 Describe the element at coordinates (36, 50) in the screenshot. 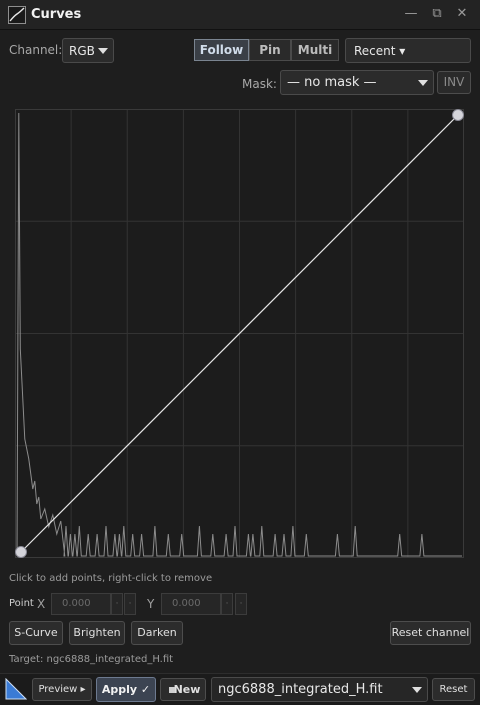

I see `channel-label: Channel:` at that location.